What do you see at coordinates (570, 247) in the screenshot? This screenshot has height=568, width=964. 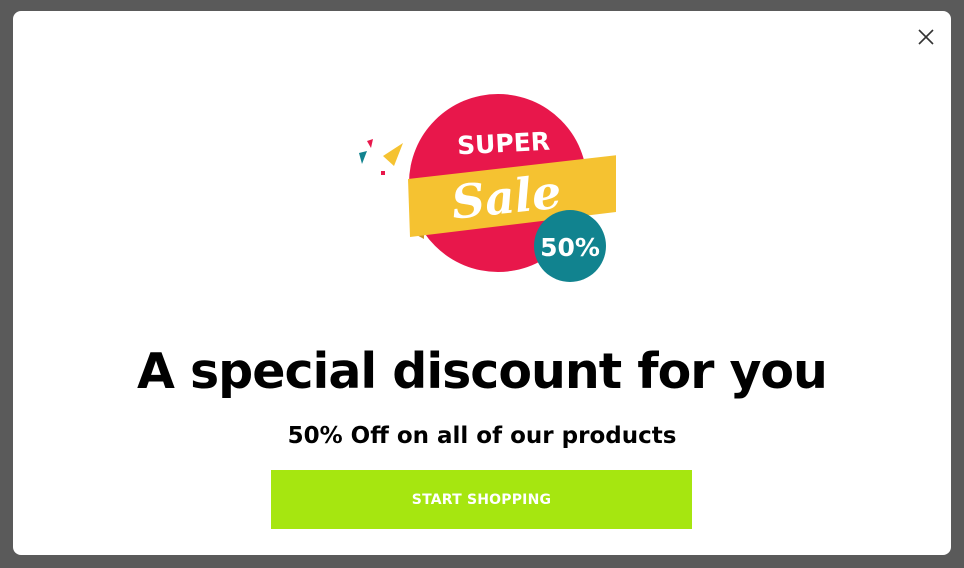 I see `badge-text: 50%` at bounding box center [570, 247].